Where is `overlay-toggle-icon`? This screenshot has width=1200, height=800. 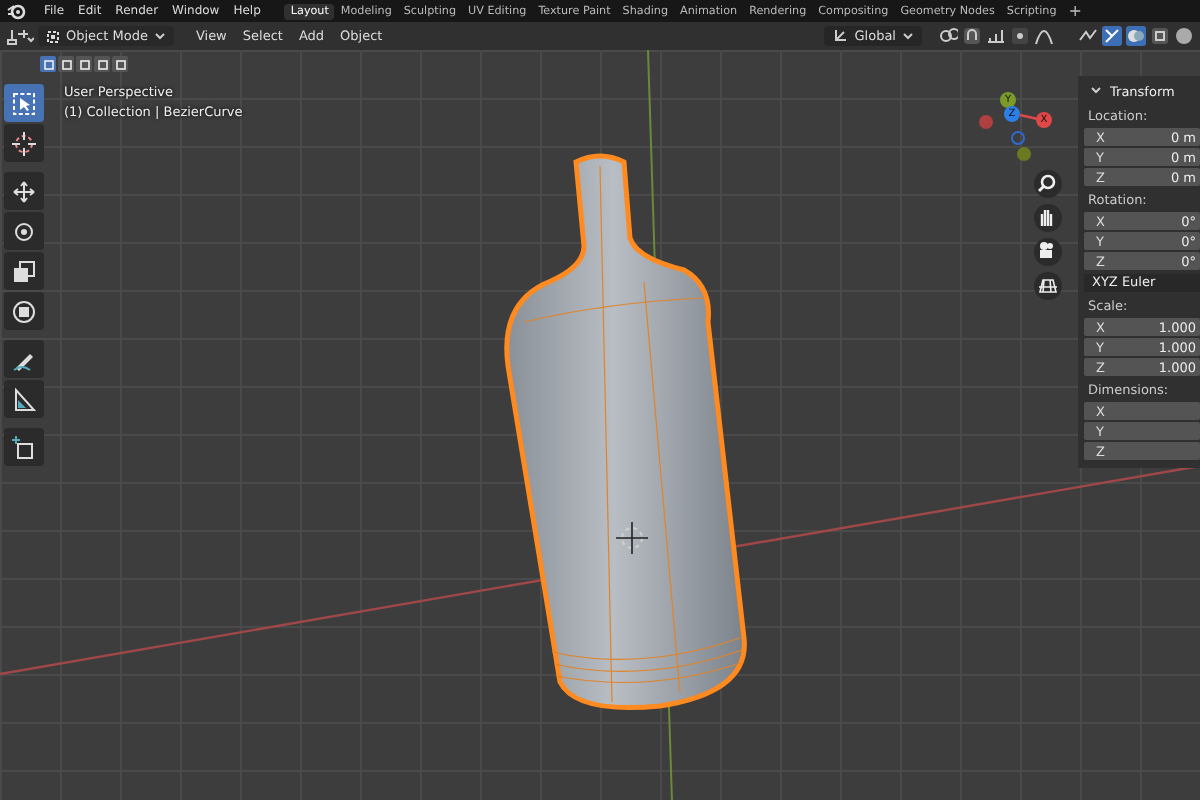
overlay-toggle-icon is located at coordinates (1136, 36).